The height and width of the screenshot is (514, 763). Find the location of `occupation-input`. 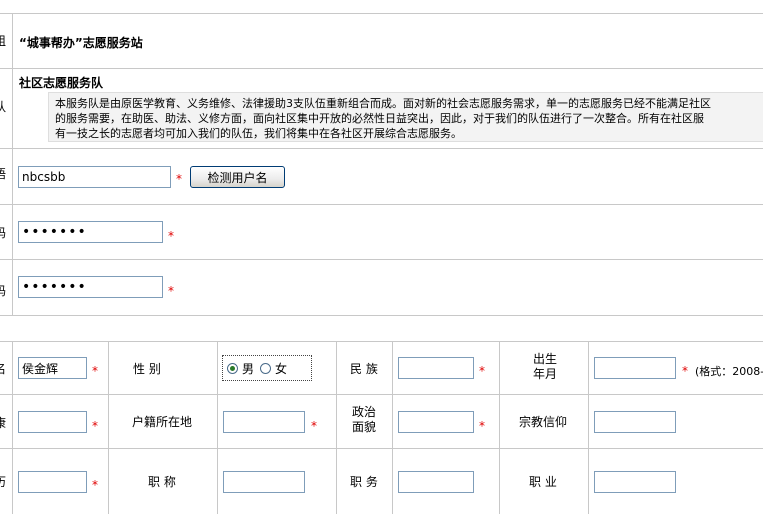

occupation-input is located at coordinates (635, 482).